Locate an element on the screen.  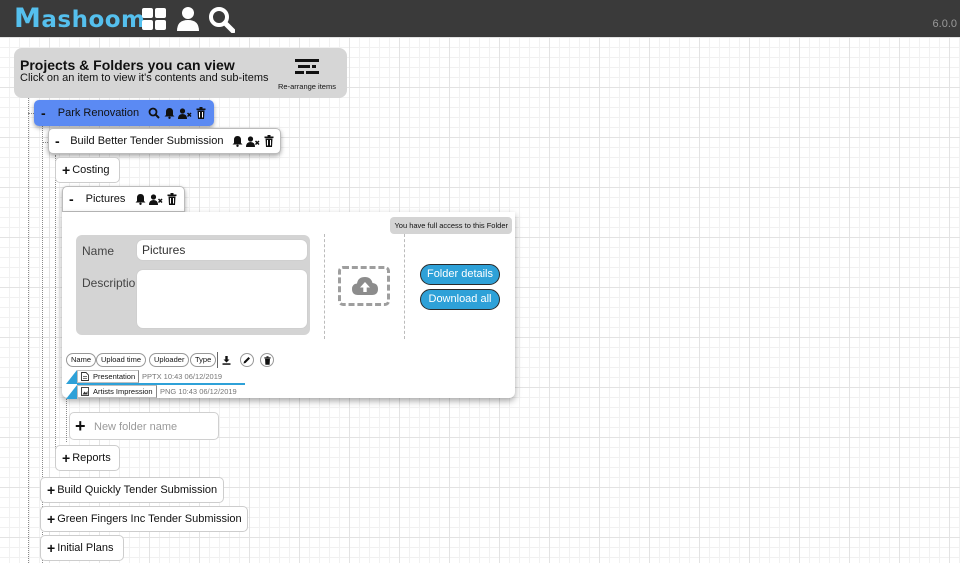
tree-item-reports: + Reports is located at coordinates (87, 458).